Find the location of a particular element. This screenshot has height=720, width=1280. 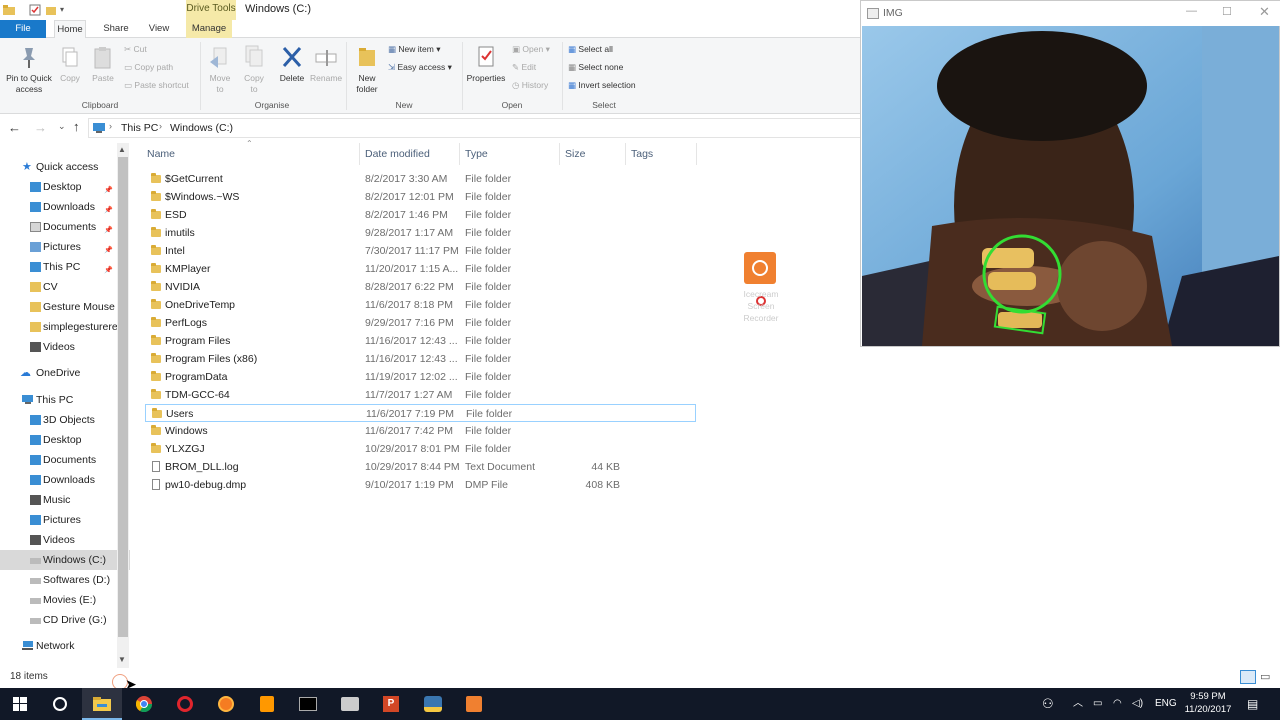

nav-pc-item: Movies (E:) is located at coordinates (65, 600).